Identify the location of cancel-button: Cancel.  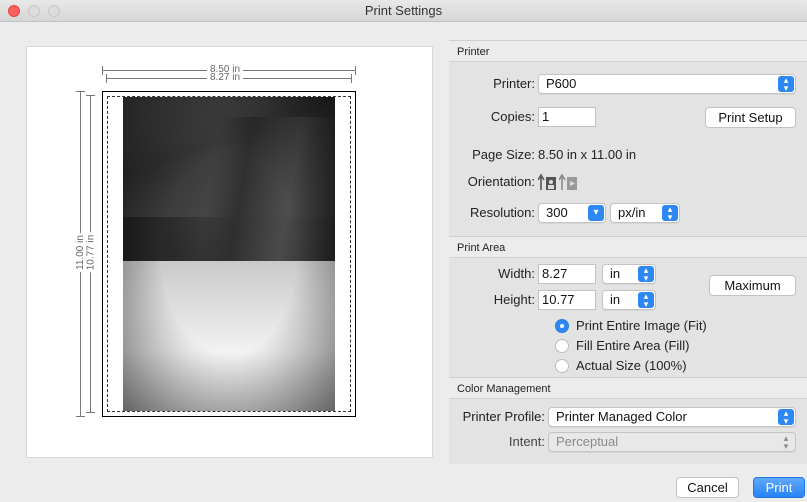
(707, 487).